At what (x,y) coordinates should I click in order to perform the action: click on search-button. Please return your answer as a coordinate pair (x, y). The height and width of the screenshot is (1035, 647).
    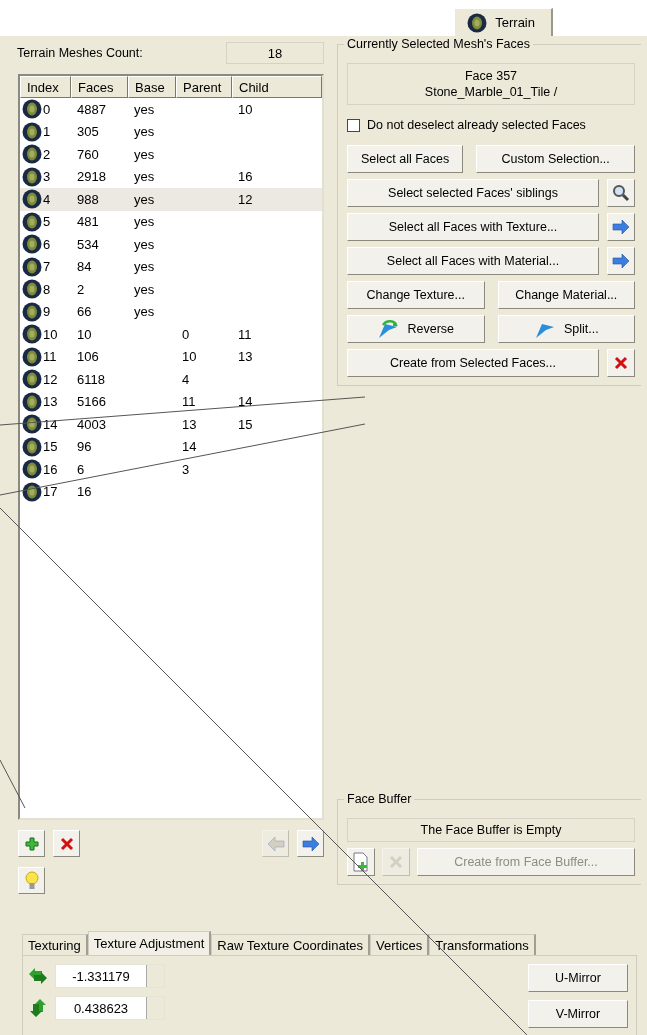
    Looking at the image, I should click on (621, 193).